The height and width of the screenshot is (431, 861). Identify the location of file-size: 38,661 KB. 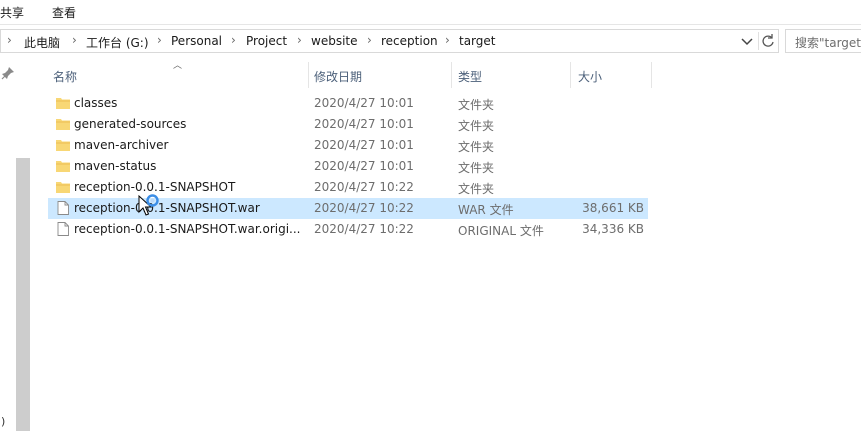
(613, 208).